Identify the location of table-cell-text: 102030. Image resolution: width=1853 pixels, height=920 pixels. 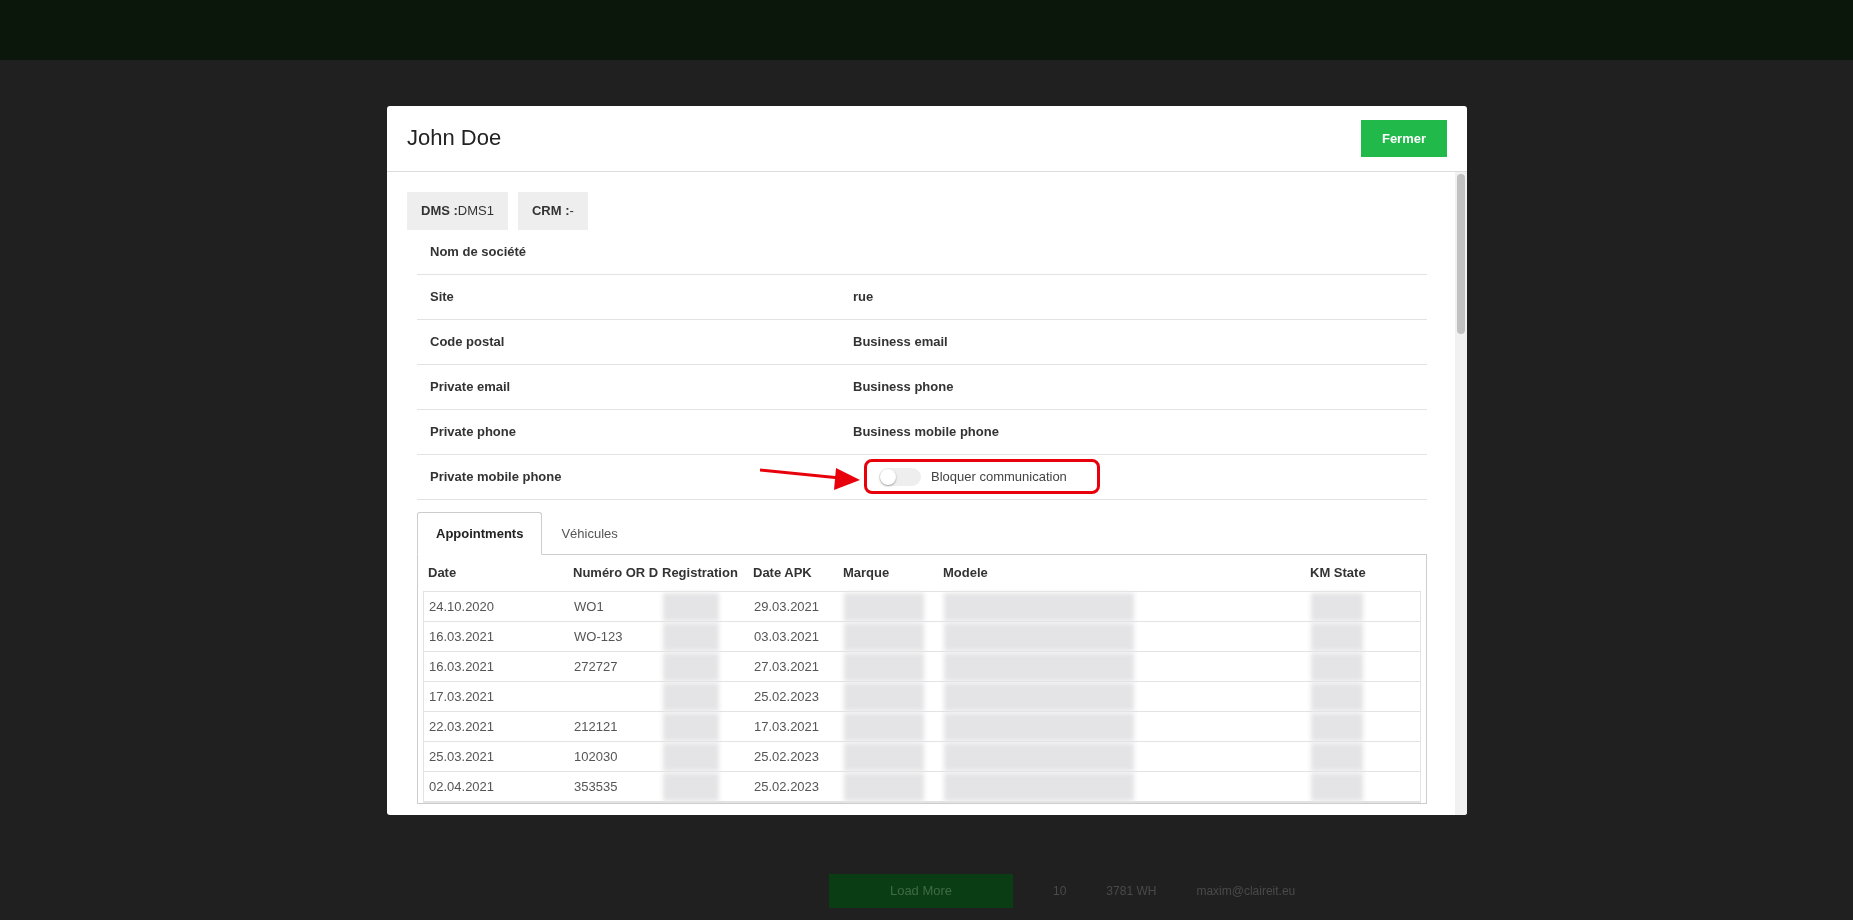
(596, 756).